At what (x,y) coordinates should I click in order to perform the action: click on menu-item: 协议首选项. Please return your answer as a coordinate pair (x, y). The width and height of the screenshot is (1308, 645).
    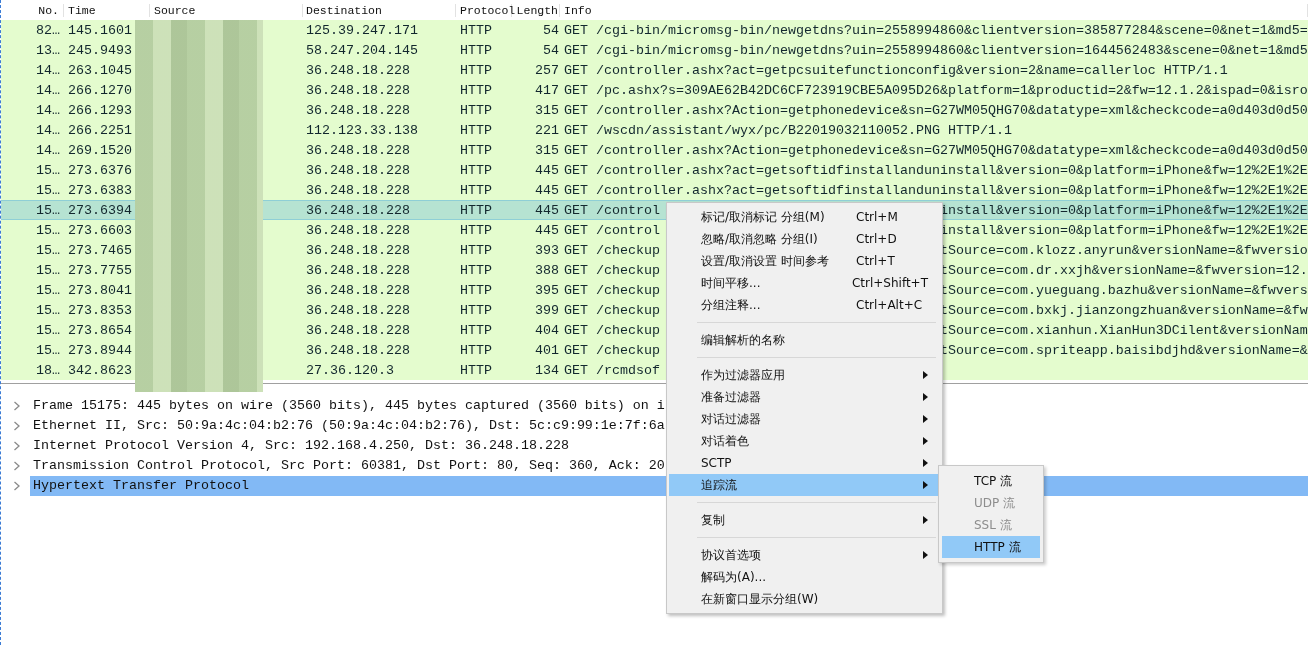
    Looking at the image, I should click on (804, 555).